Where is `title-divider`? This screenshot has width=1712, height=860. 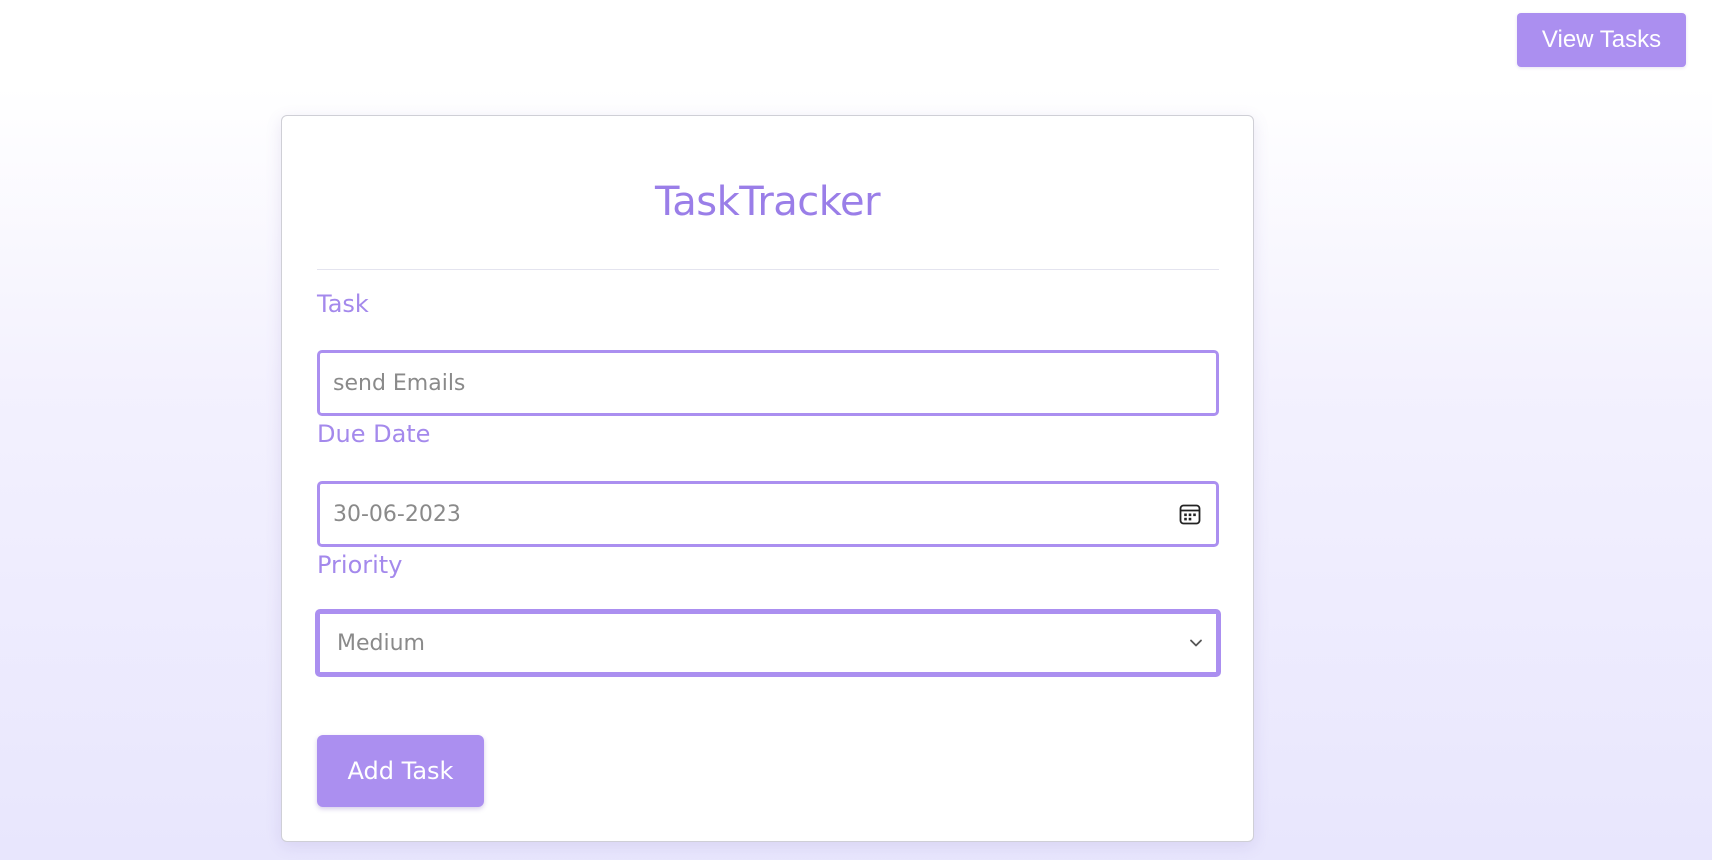 title-divider is located at coordinates (768, 269).